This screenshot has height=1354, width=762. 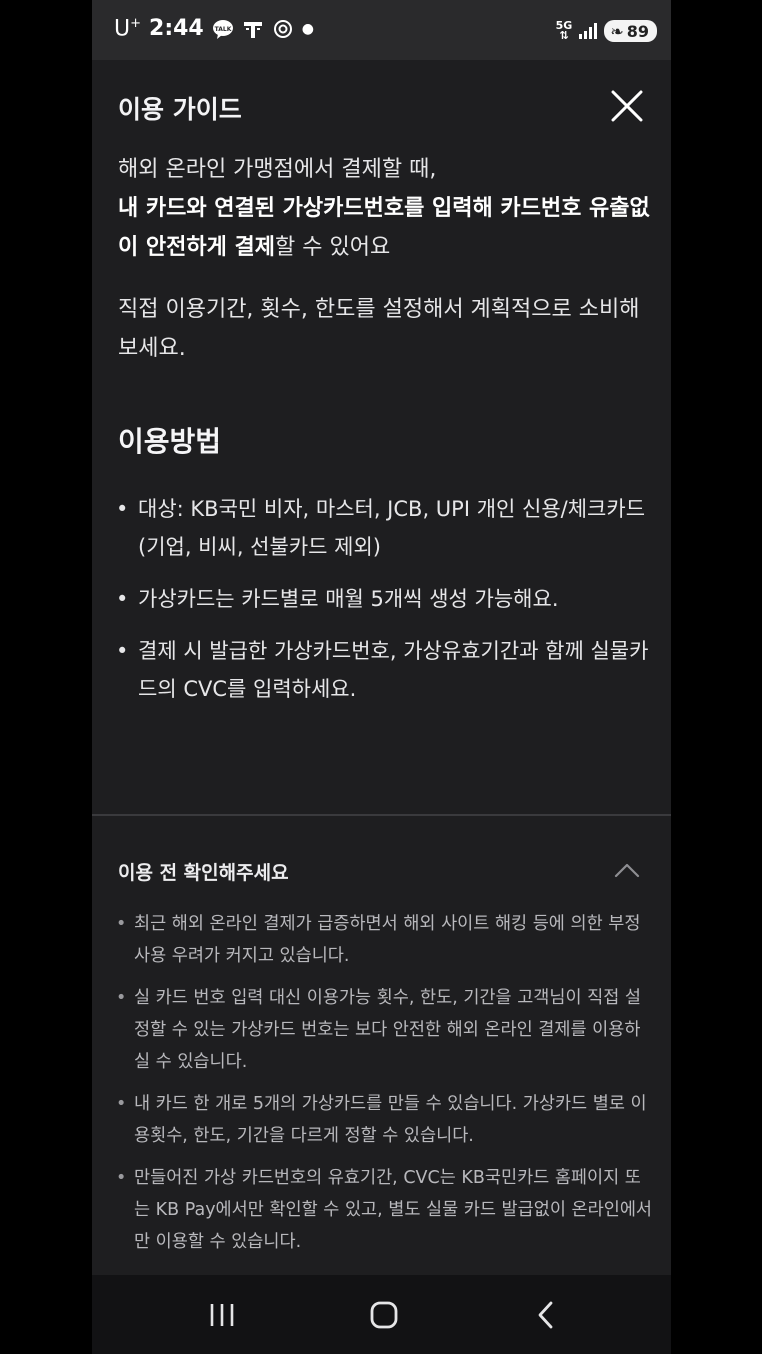 I want to click on status-left: U+ 2:44 TALK ●, so click(x=214, y=28).